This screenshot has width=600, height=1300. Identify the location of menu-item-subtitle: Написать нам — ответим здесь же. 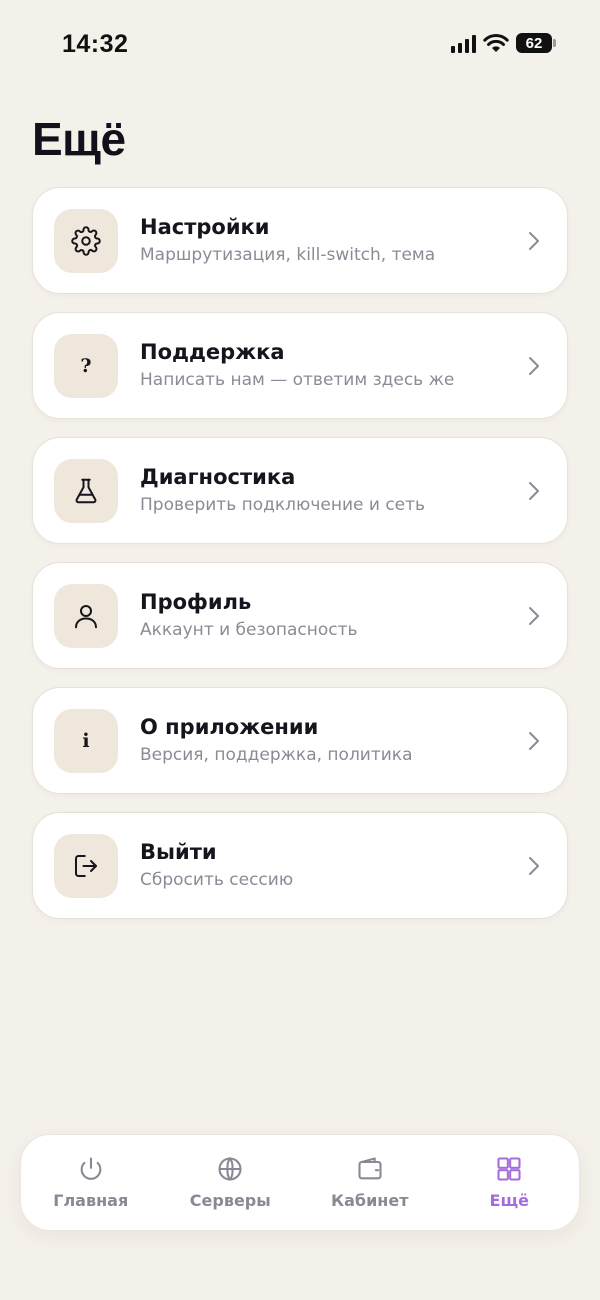
(297, 380).